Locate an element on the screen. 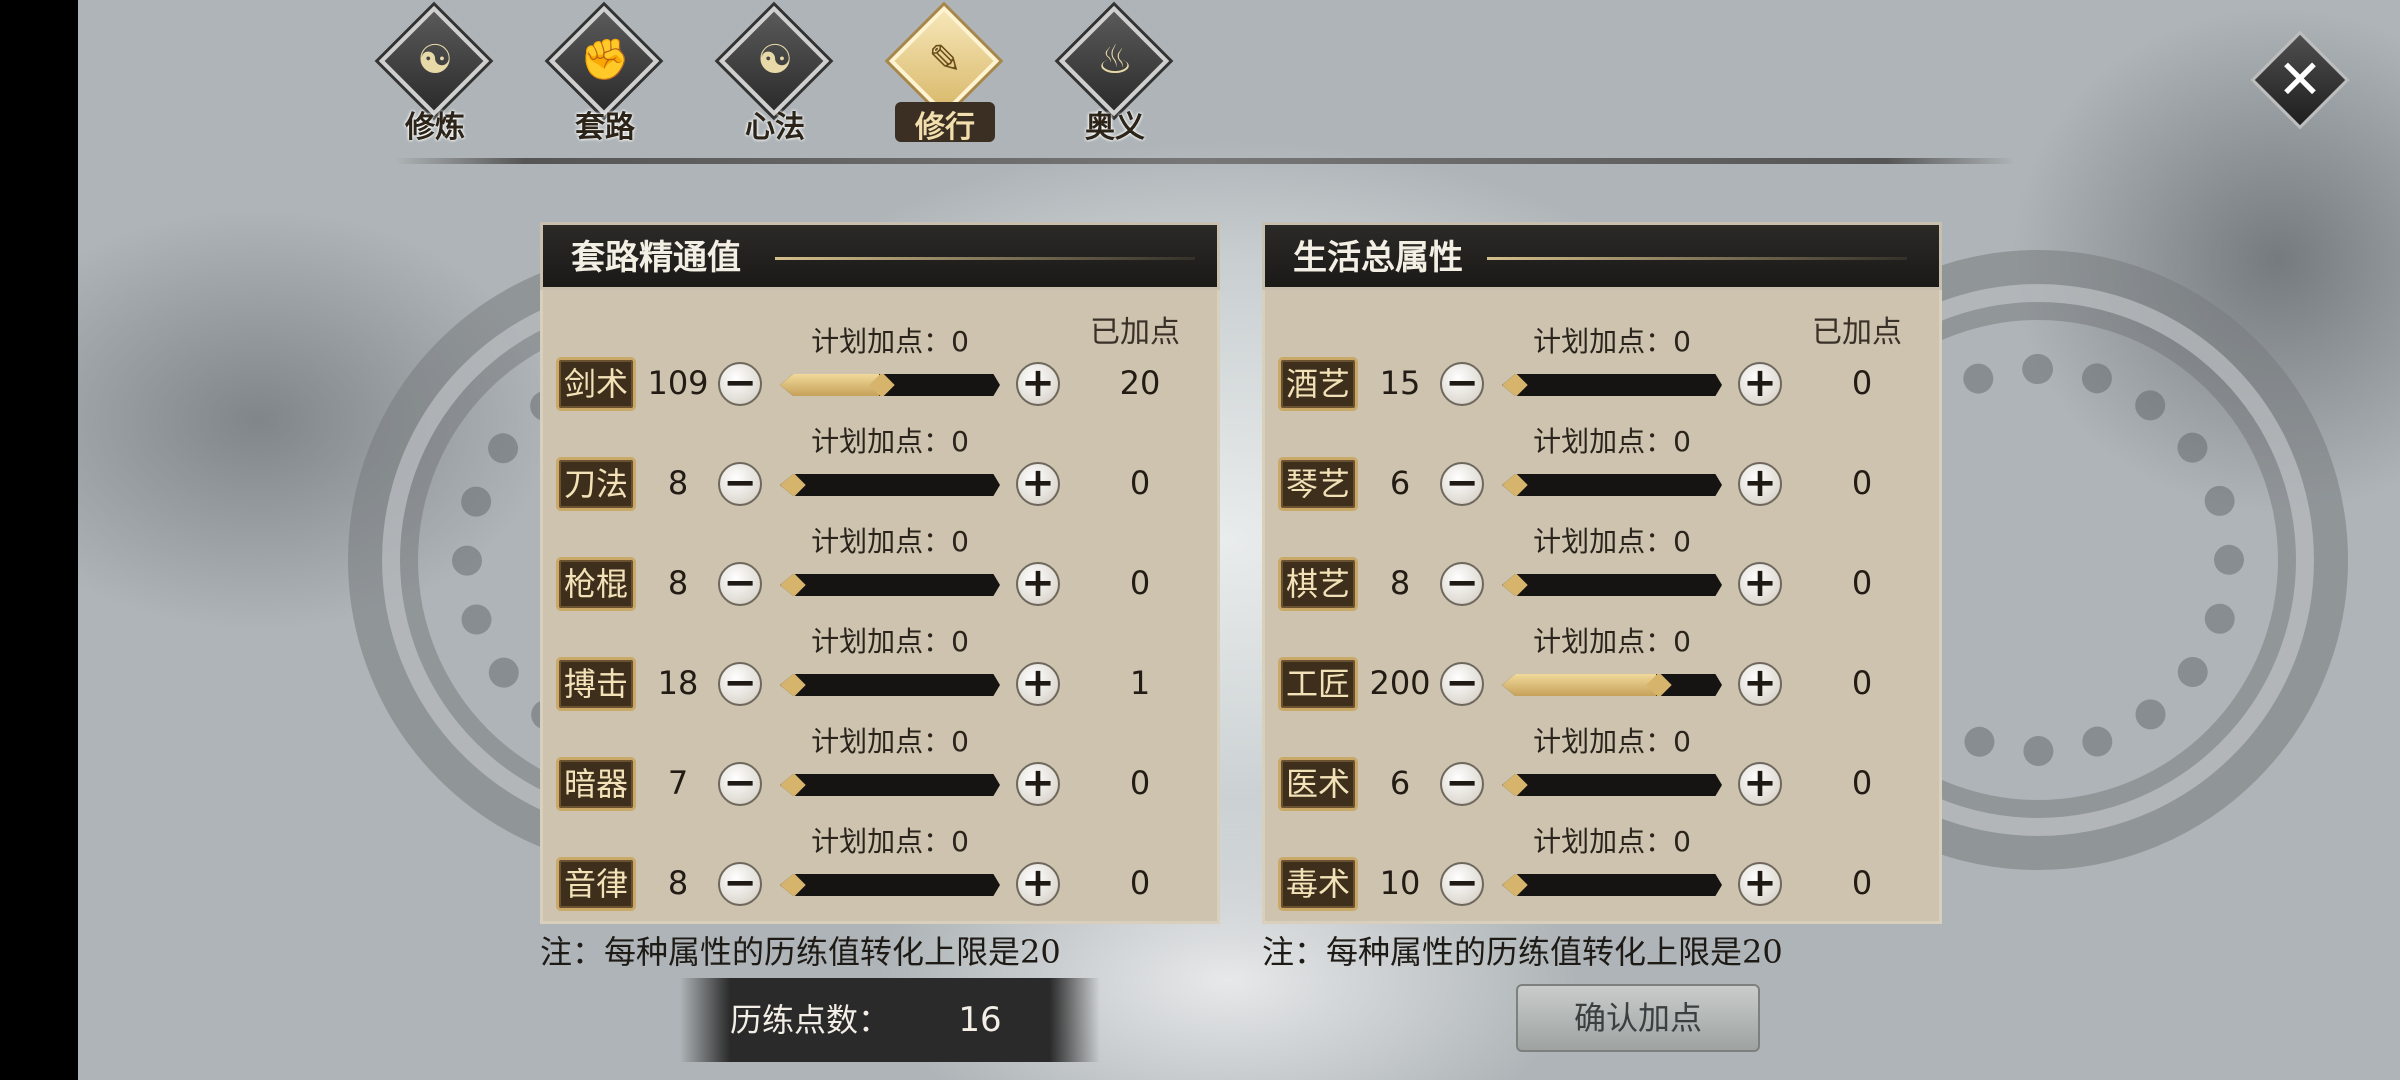 The height and width of the screenshot is (1080, 2400). scroll-icon: ✎ is located at coordinates (945, 60).